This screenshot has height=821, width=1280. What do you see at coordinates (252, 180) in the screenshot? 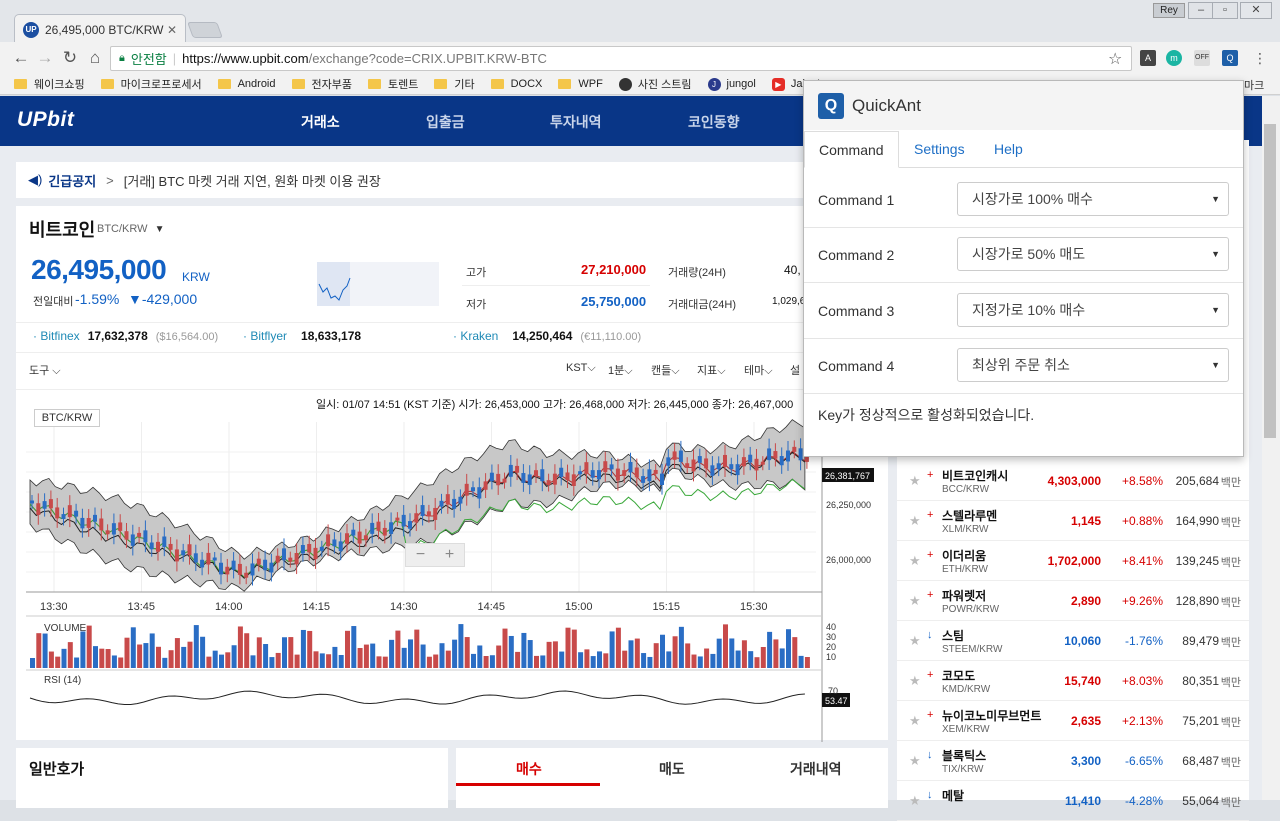
I see `notice-text: [거래] BTC 마켓 거래 지연, 원화 마켓 이용 권장` at bounding box center [252, 180].